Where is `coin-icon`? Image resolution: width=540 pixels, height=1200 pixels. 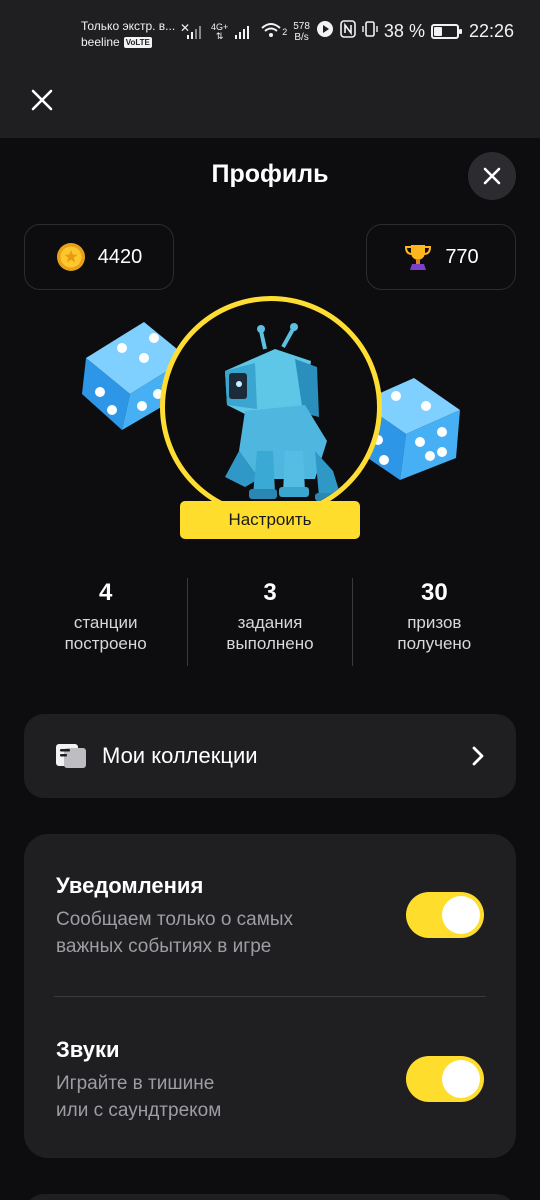
coin-icon is located at coordinates (70, 257).